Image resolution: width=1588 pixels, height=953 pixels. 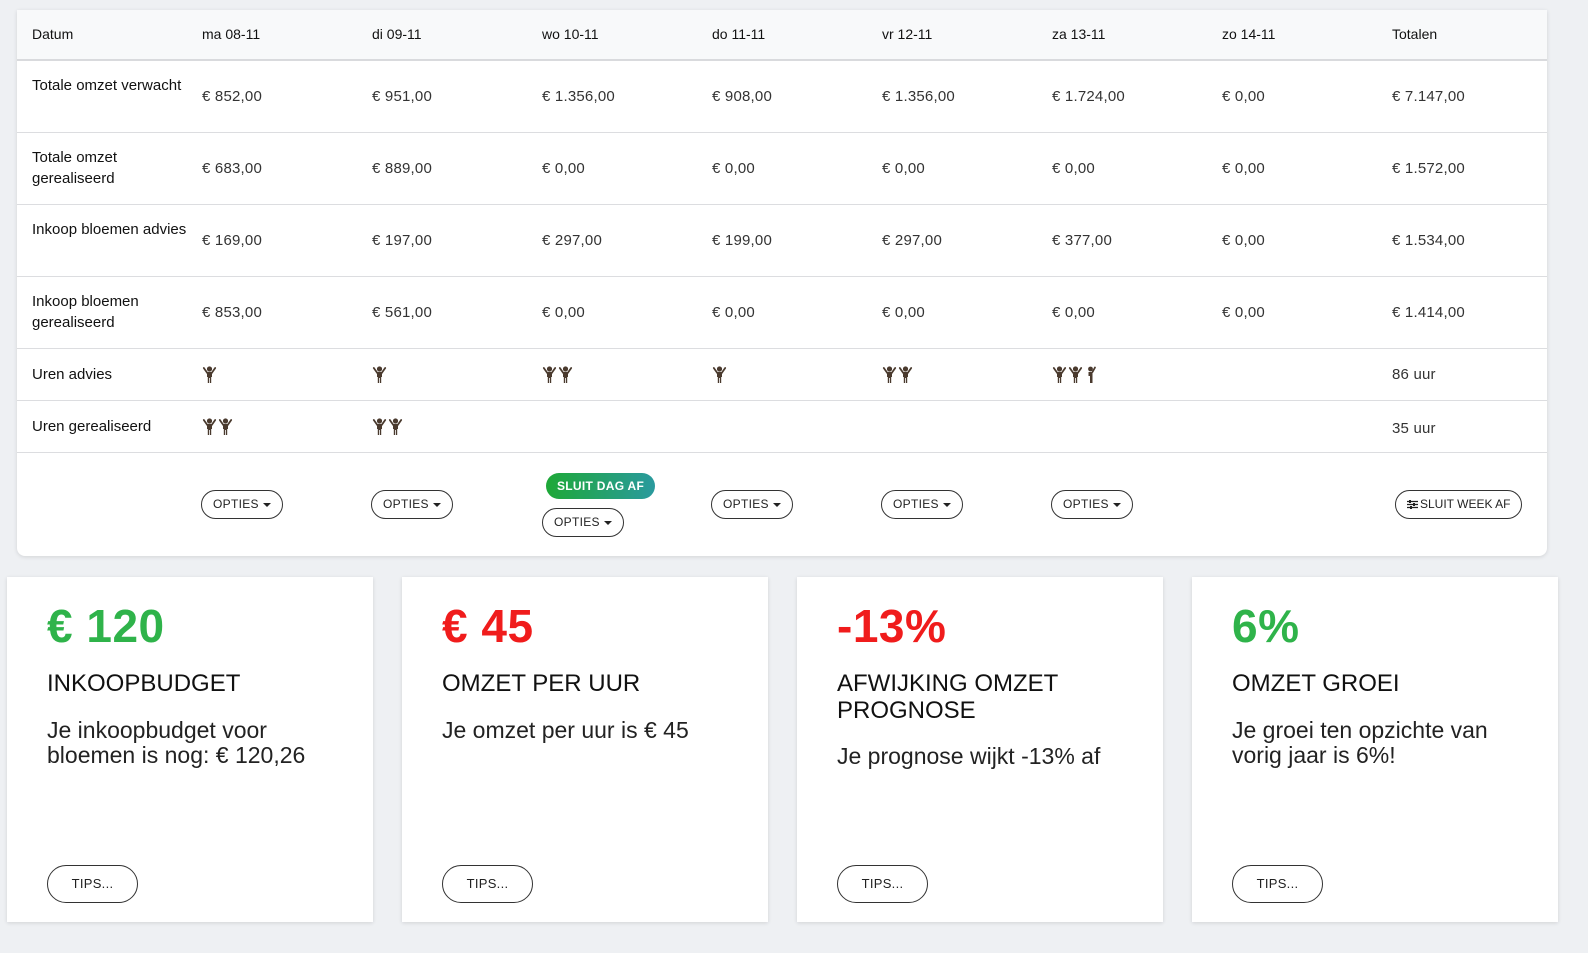 I want to click on kpi-value: € 45, so click(x=488, y=626).